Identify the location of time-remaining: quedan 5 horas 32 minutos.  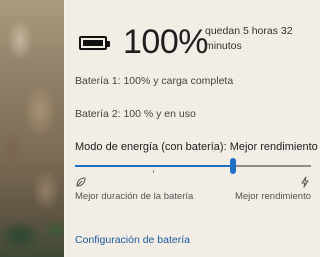
(249, 38).